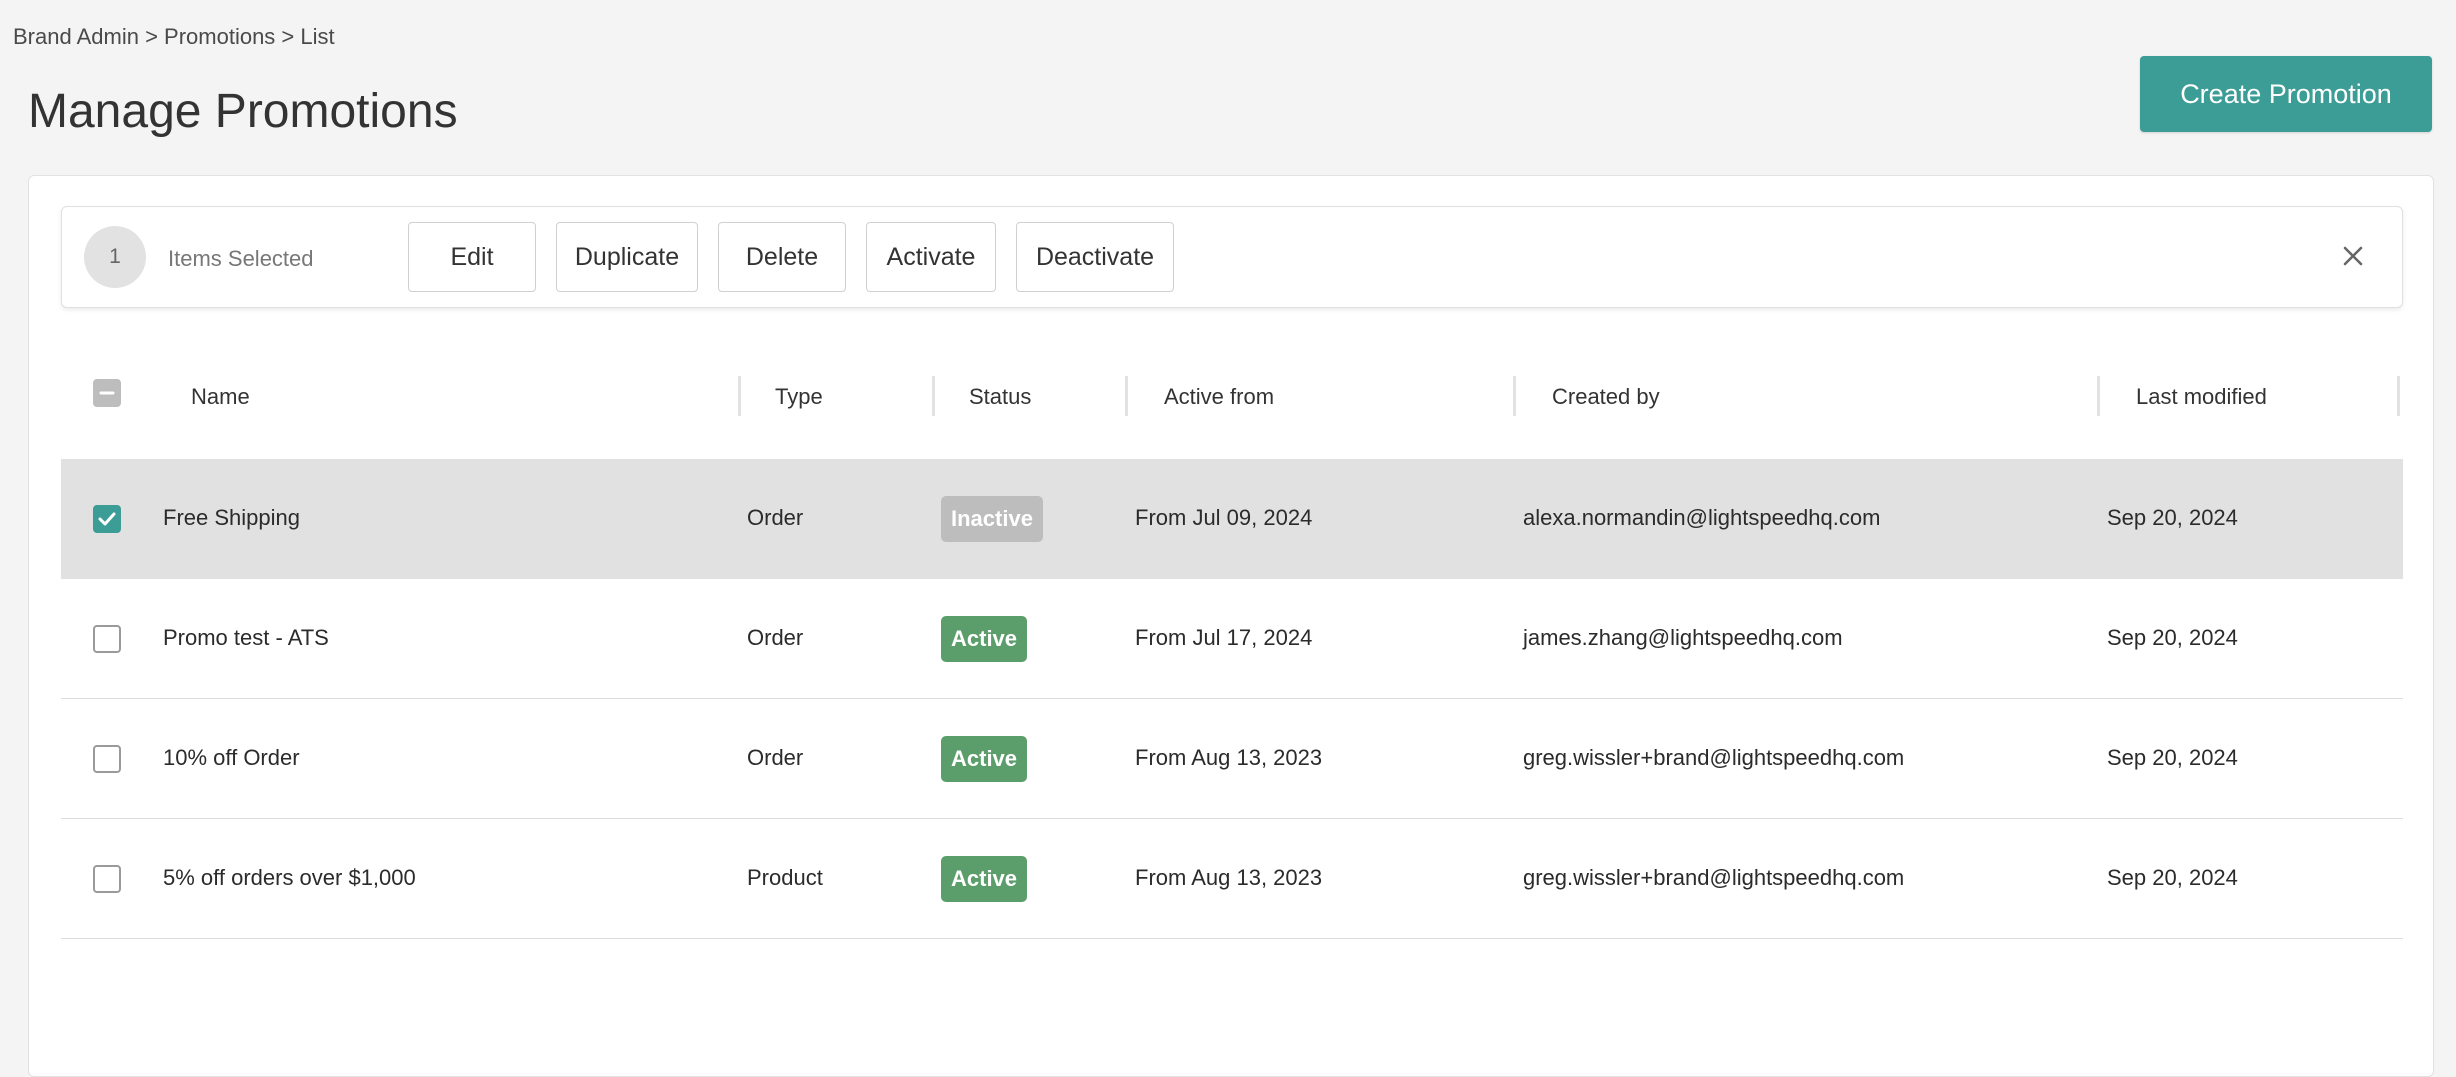  I want to click on deactivate-button: Deactivate, so click(1095, 257).